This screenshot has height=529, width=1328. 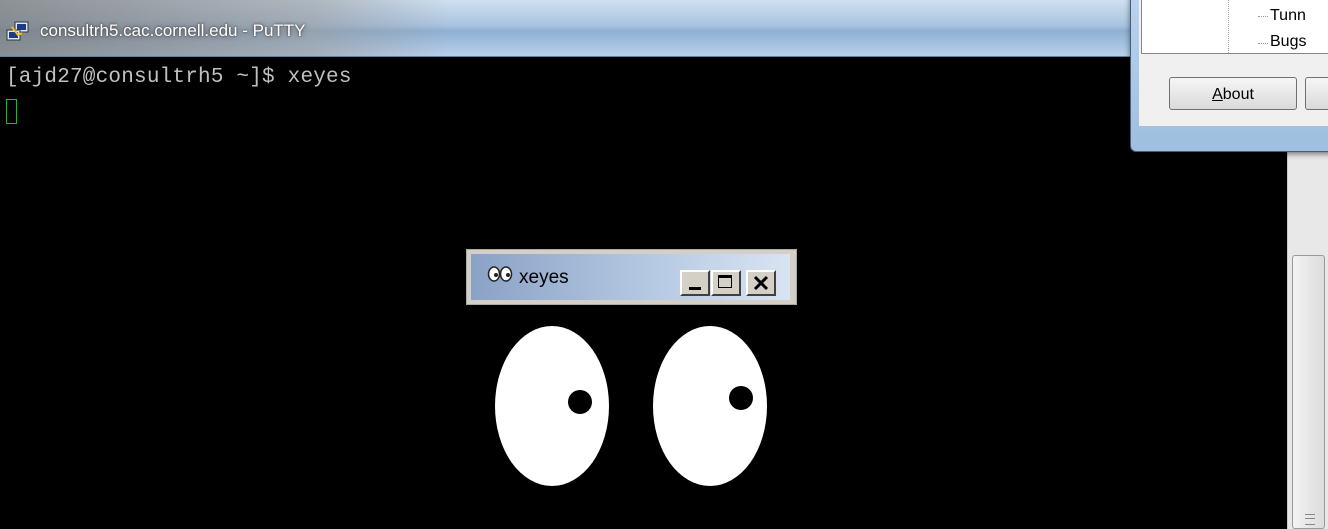 What do you see at coordinates (18, 32) in the screenshot?
I see `putty-icon` at bounding box center [18, 32].